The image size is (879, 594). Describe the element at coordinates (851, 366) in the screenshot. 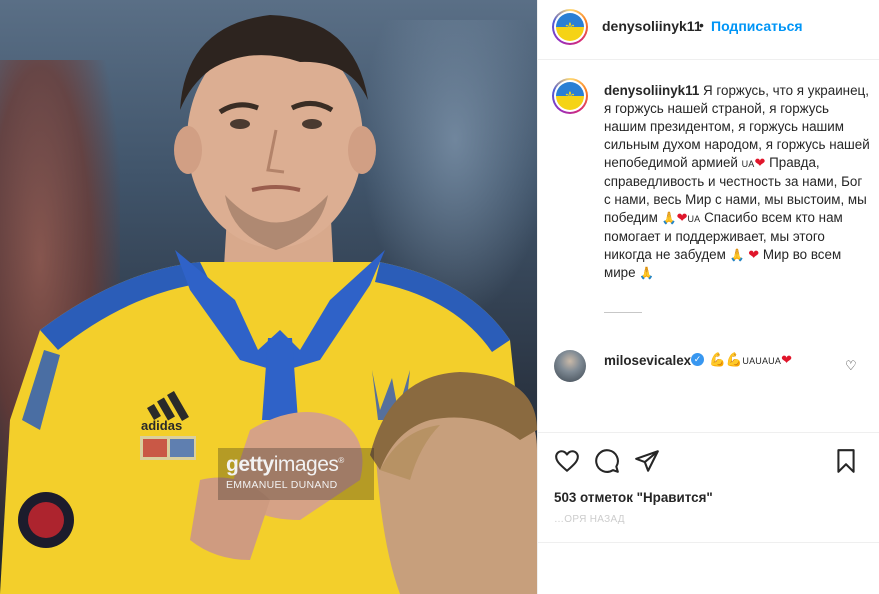

I see `comment-like-icon: ♡` at that location.